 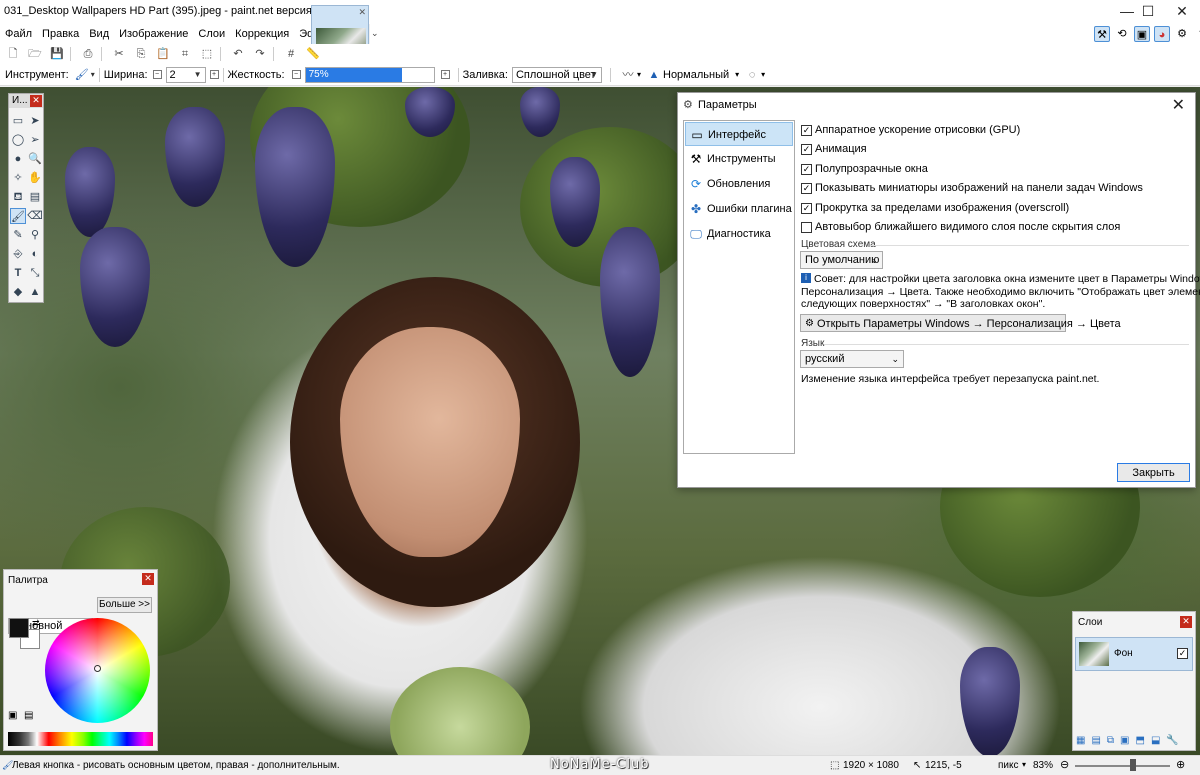 I want to click on palette-close-button: ✕, so click(x=148, y=579).